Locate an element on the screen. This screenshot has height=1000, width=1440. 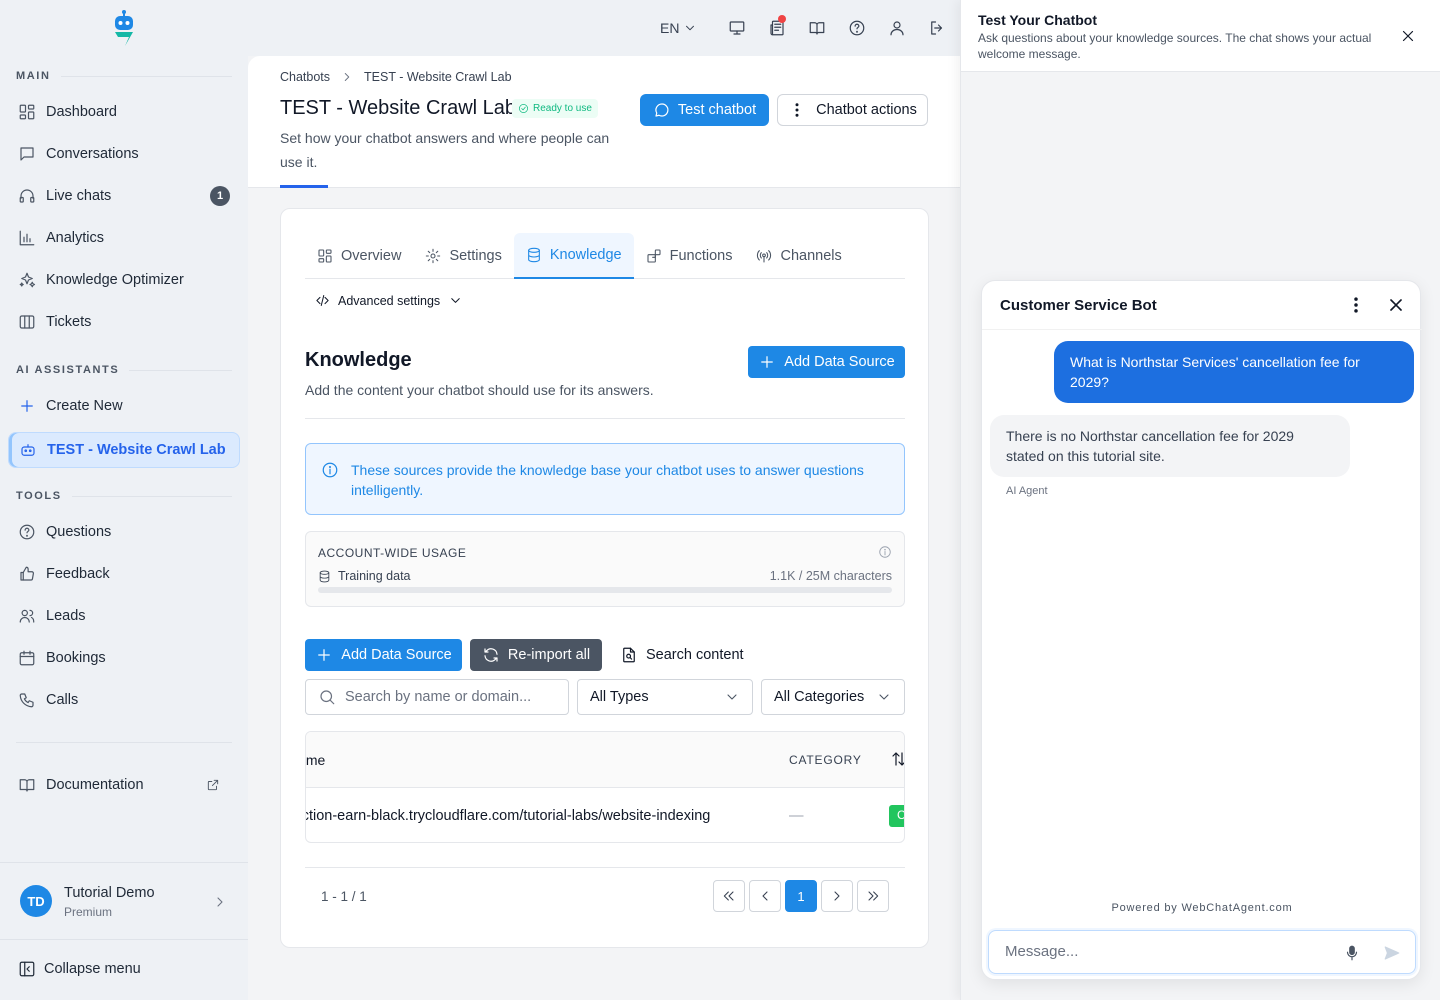
tab-functions: Functions is located at coordinates (689, 256).